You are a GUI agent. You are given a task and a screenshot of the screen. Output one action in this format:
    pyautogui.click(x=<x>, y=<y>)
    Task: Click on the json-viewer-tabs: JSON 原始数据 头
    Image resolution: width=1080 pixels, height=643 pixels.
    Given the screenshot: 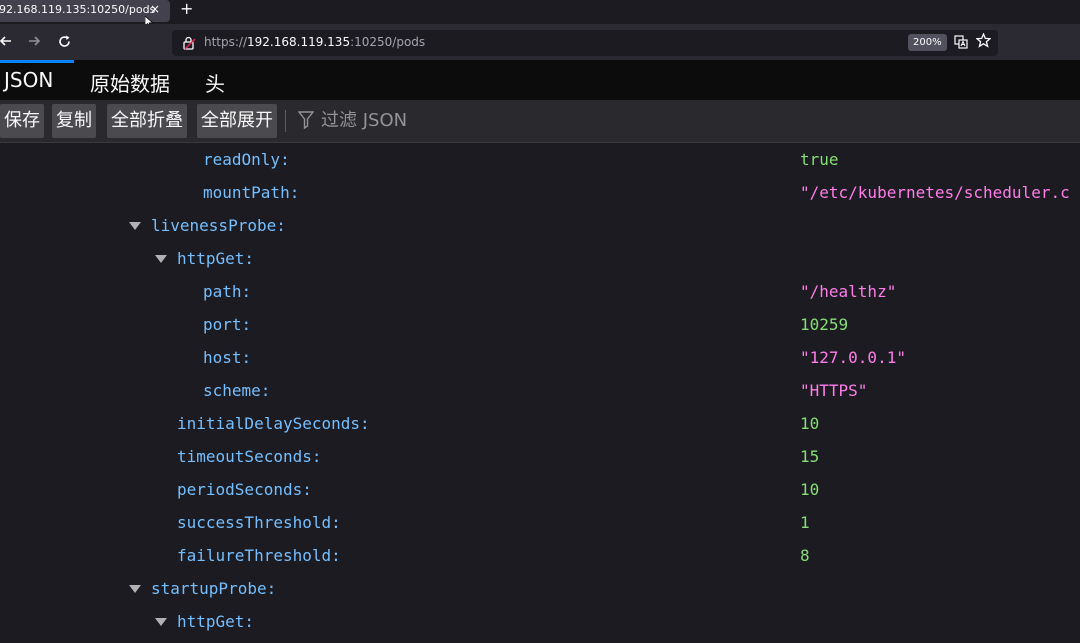 What is the action you would take?
    pyautogui.click(x=540, y=80)
    